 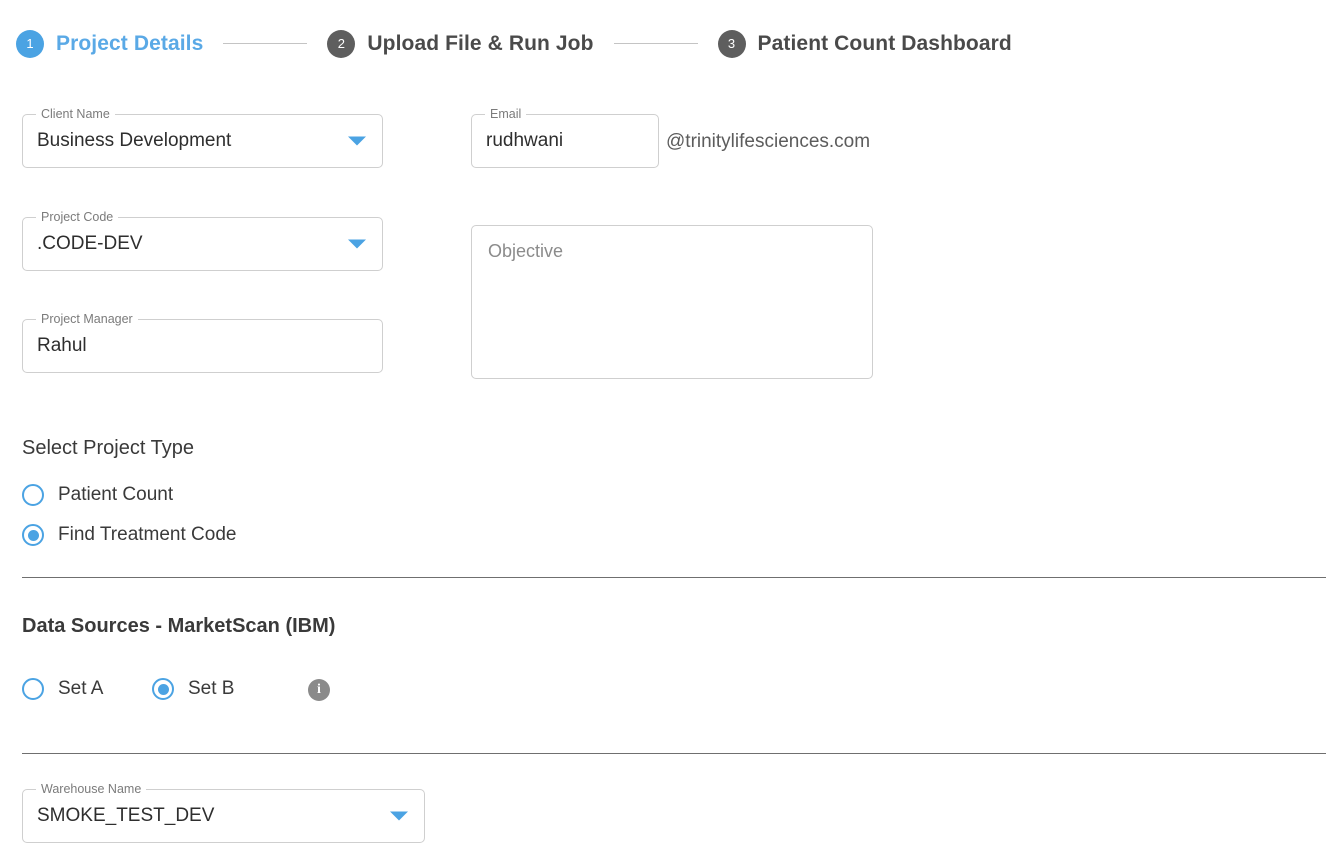 What do you see at coordinates (75, 114) in the screenshot?
I see `client-name-label: Client Name` at bounding box center [75, 114].